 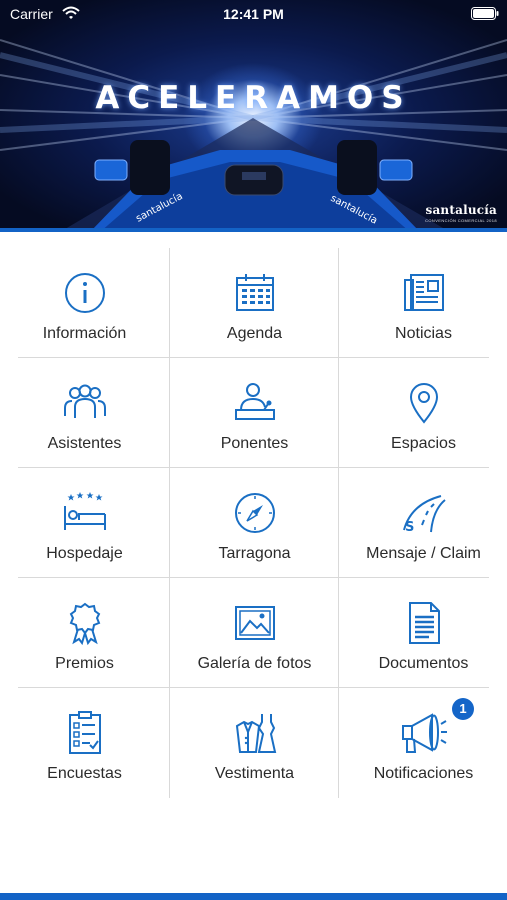 I want to click on menu-item-label: Noticias, so click(x=423, y=333).